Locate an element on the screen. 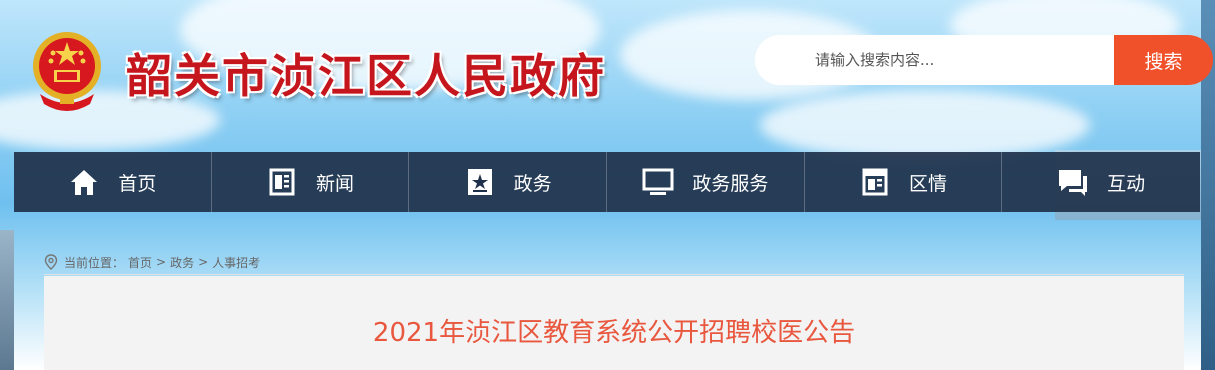  home-icon is located at coordinates (84, 182).